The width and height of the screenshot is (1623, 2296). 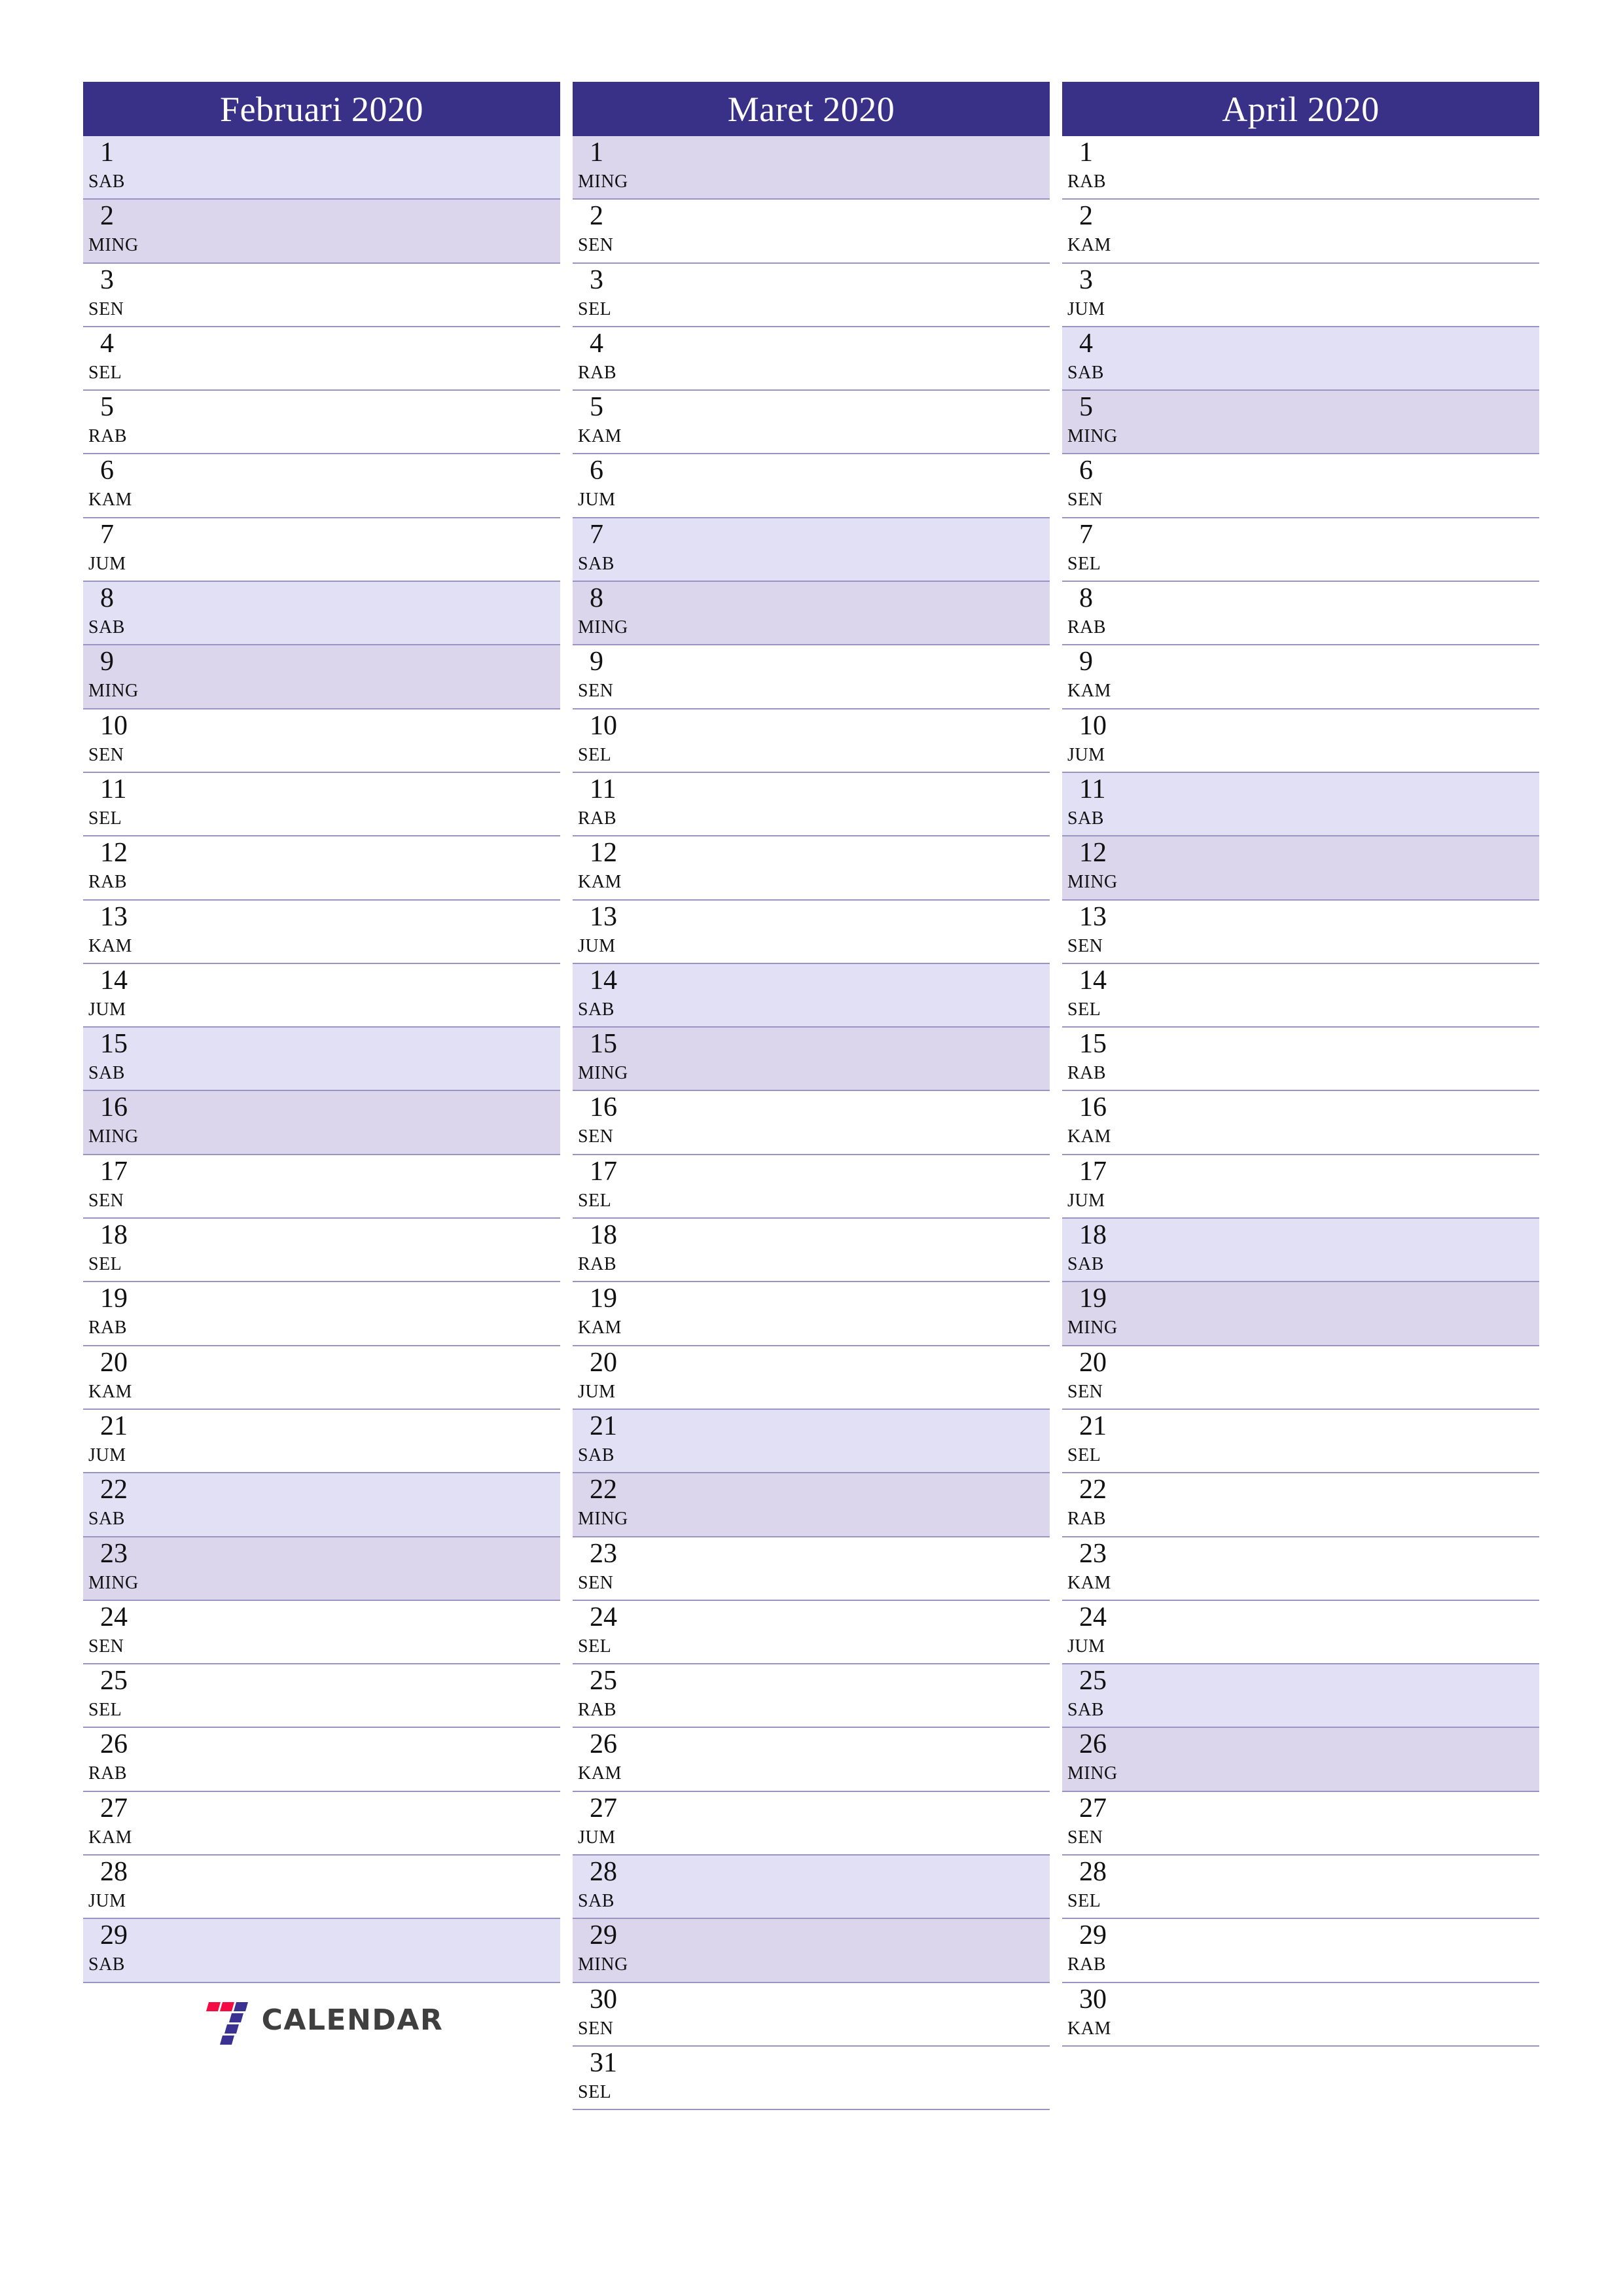 What do you see at coordinates (321, 1060) in the screenshot?
I see `day-row: 15 SAB` at bounding box center [321, 1060].